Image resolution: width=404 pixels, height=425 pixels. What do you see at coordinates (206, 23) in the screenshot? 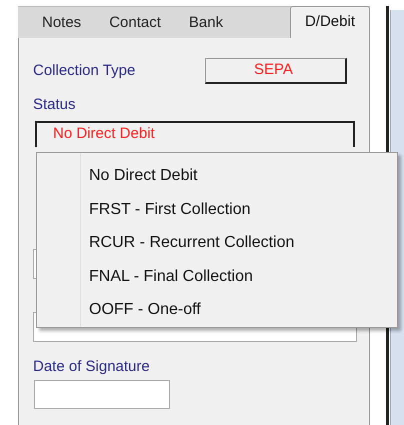
I see `tab: Bank` at bounding box center [206, 23].